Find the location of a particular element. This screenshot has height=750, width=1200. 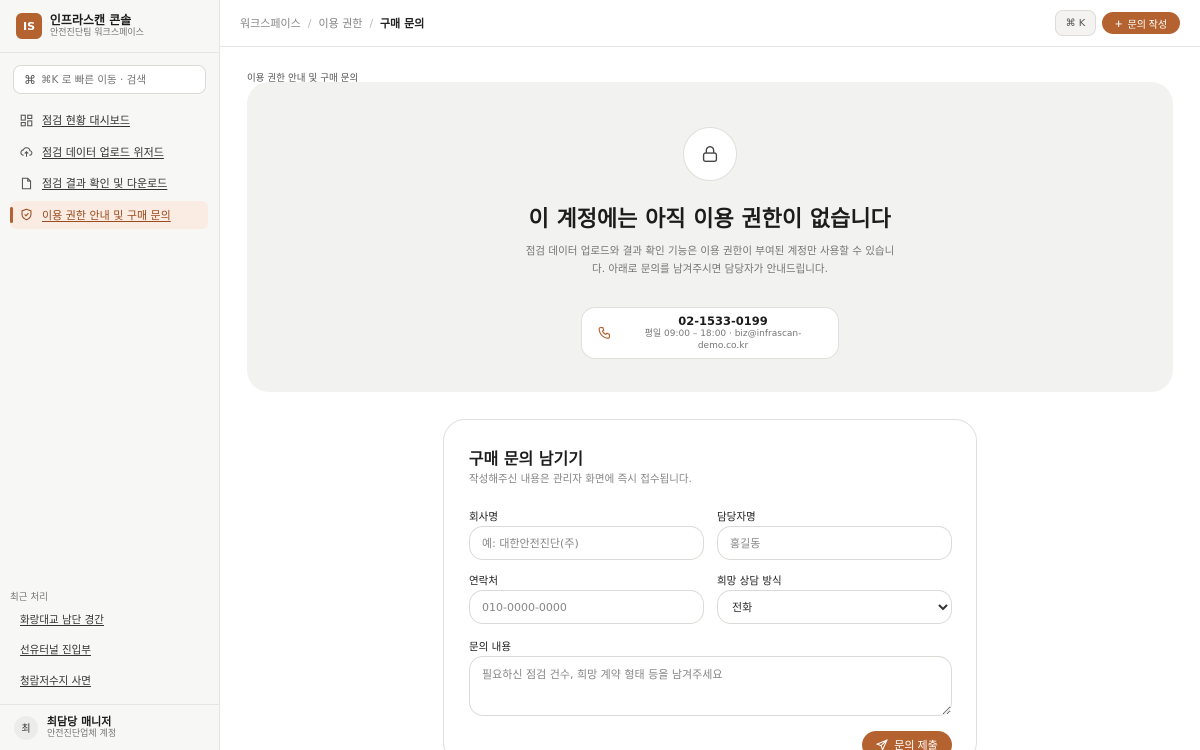

brand-text: 인프라스캔 콘솔 안전진단팀 워크스페이스 is located at coordinates (97, 26).